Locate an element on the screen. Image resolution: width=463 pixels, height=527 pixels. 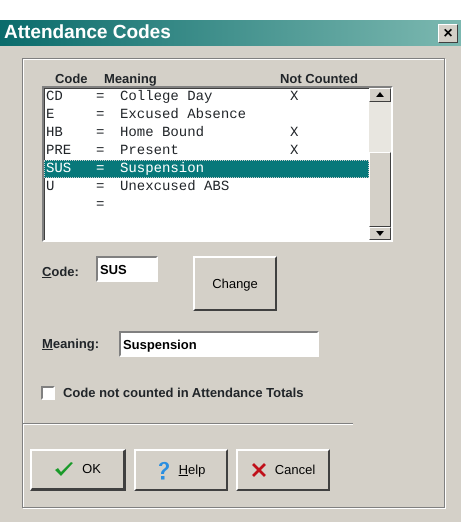
down-arrow-icon is located at coordinates (380, 233).